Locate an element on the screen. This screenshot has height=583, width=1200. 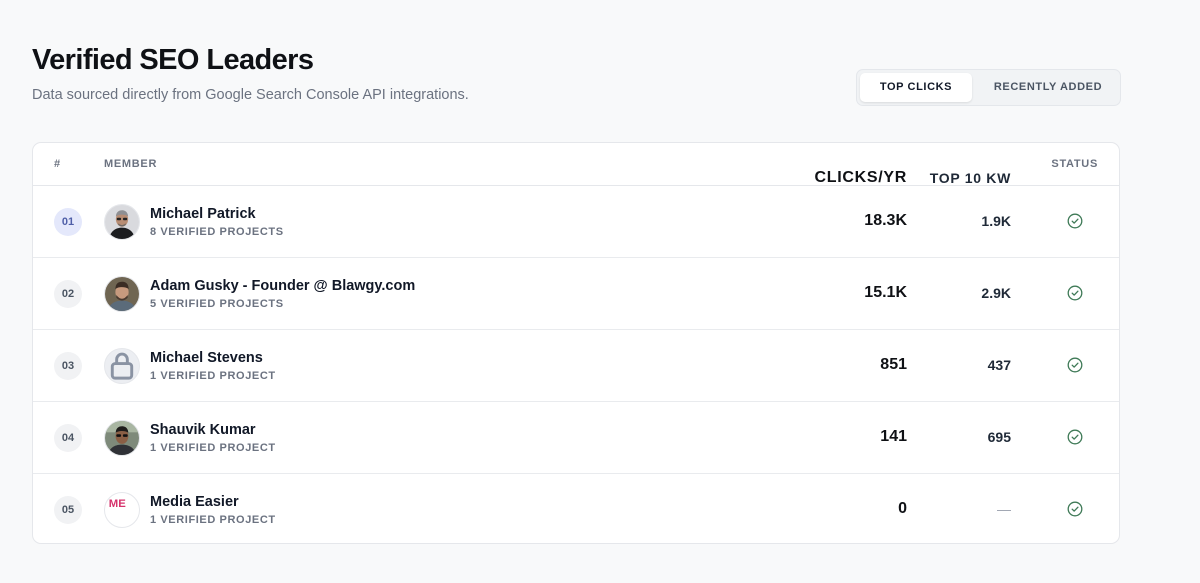
lock-icon is located at coordinates (122, 366).